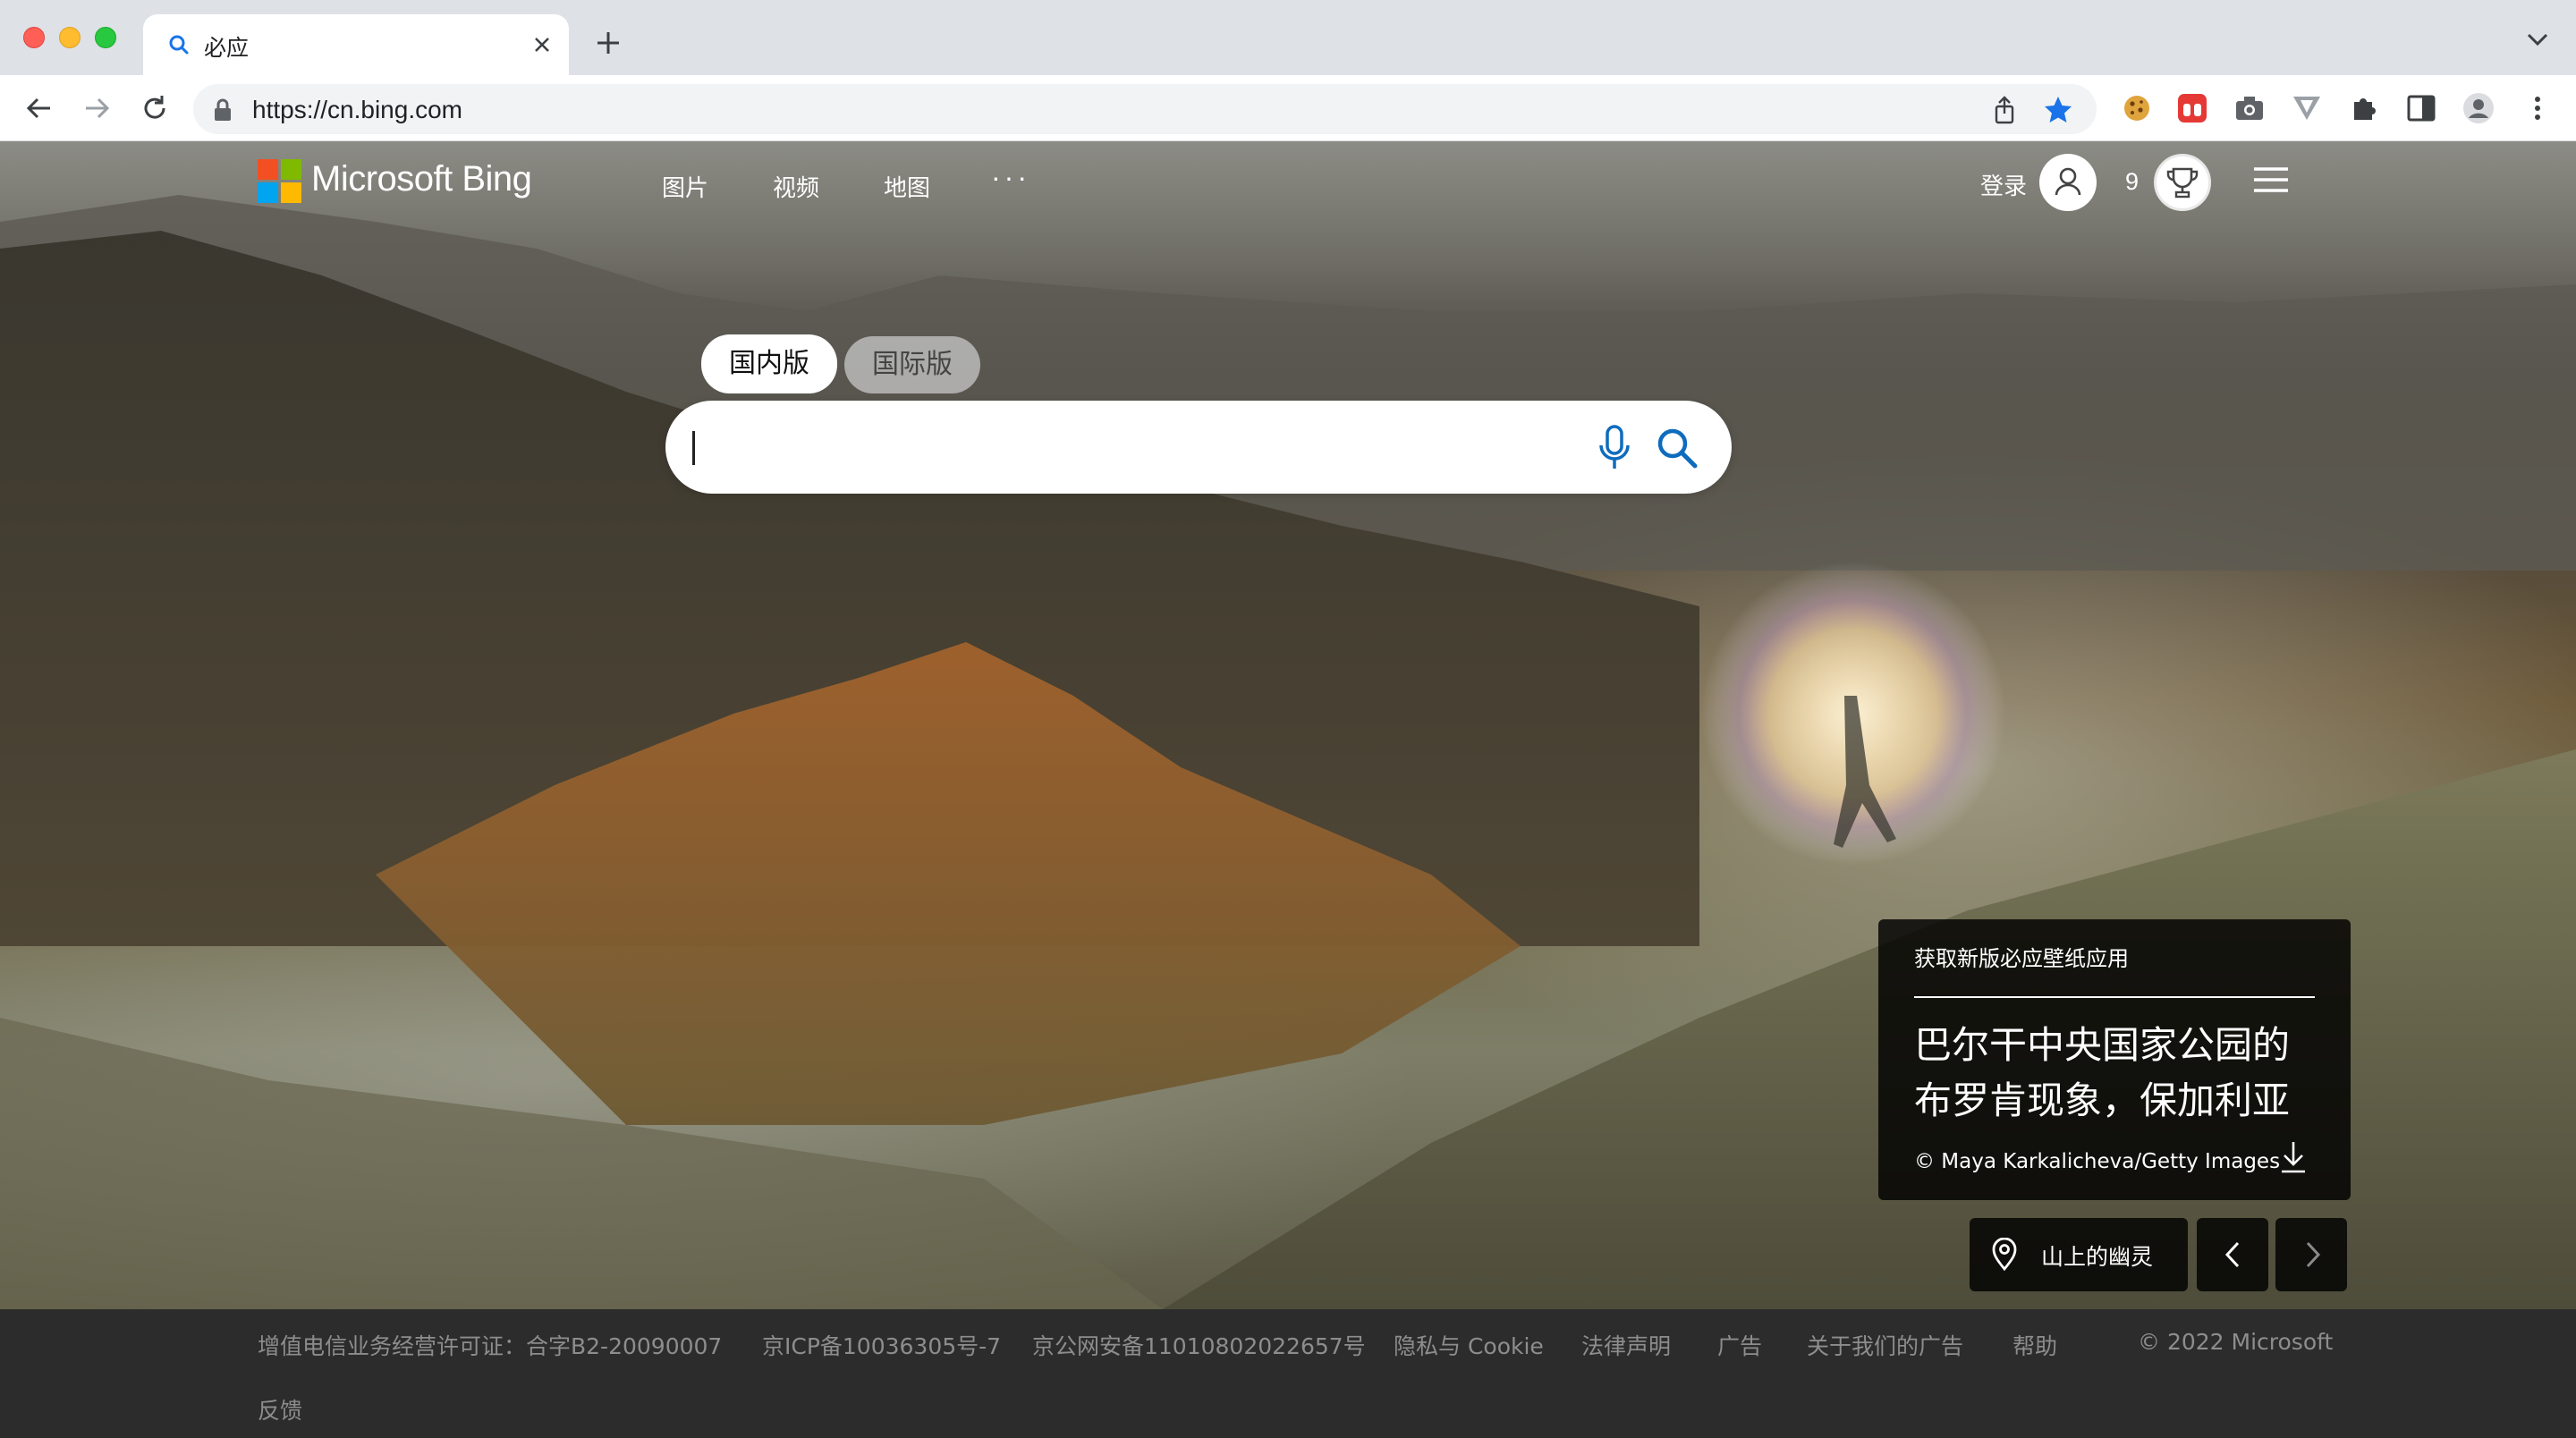  Describe the element at coordinates (1010, 177) in the screenshot. I see `nav-more: ···` at that location.